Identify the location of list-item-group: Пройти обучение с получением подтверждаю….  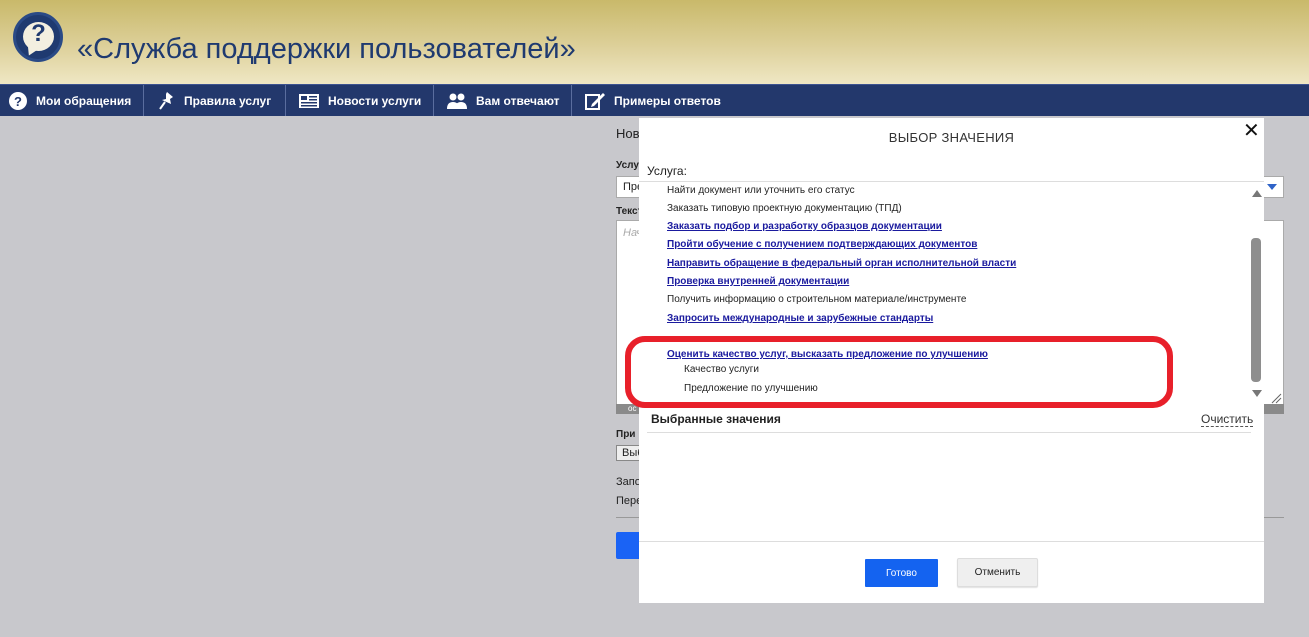
(822, 244).